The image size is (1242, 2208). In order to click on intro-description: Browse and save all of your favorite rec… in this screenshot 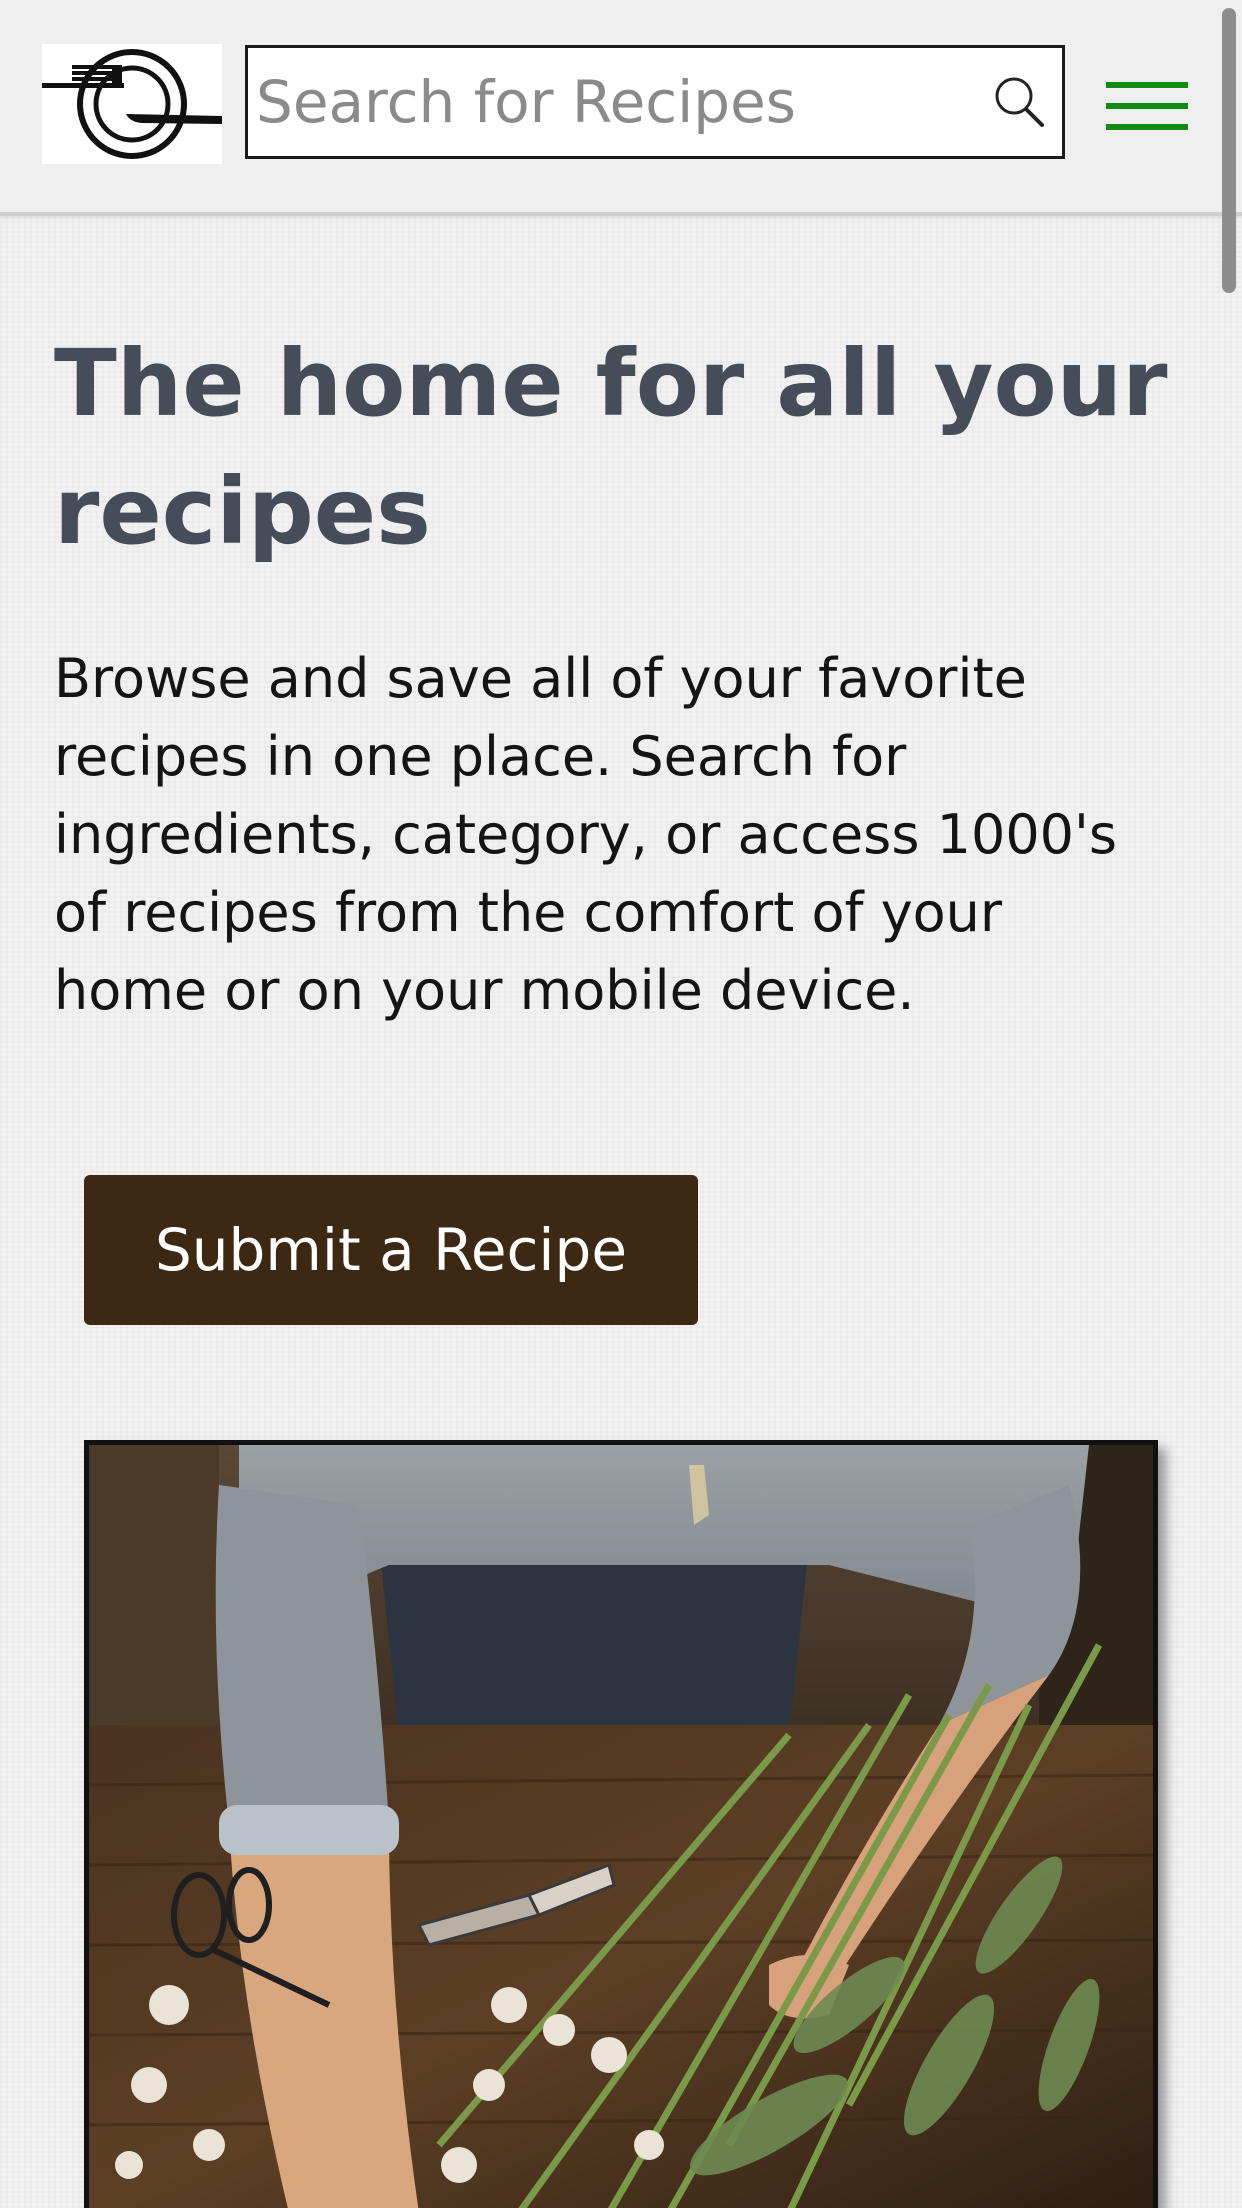, I will do `click(586, 834)`.